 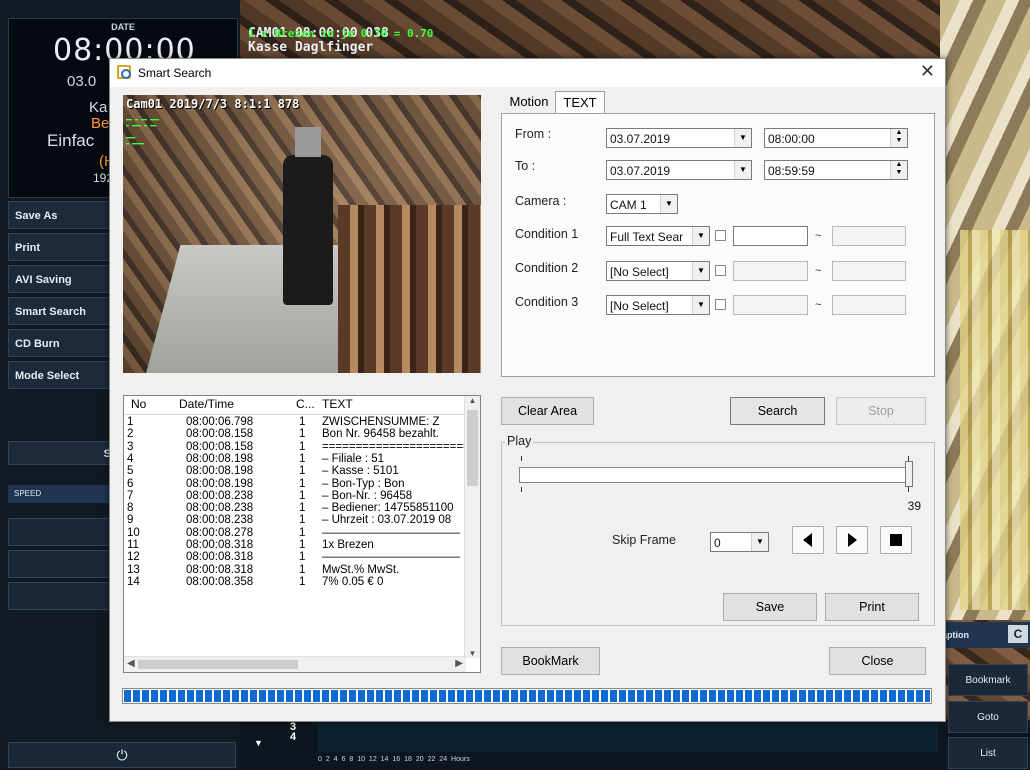 I want to click on preview-caption: Cam01 2019/7/3 8:1:1 878, so click(x=213, y=104).